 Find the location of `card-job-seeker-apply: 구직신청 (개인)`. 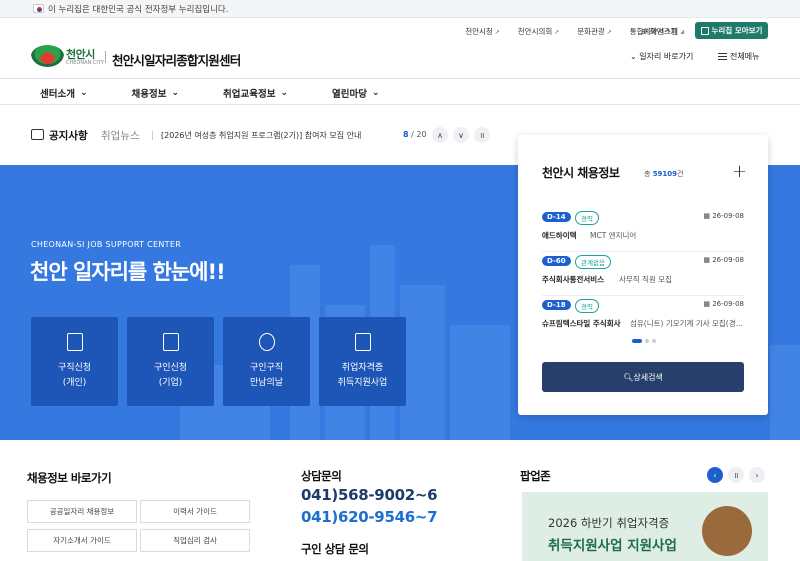

card-job-seeker-apply: 구직신청 (개인) is located at coordinates (74, 361).